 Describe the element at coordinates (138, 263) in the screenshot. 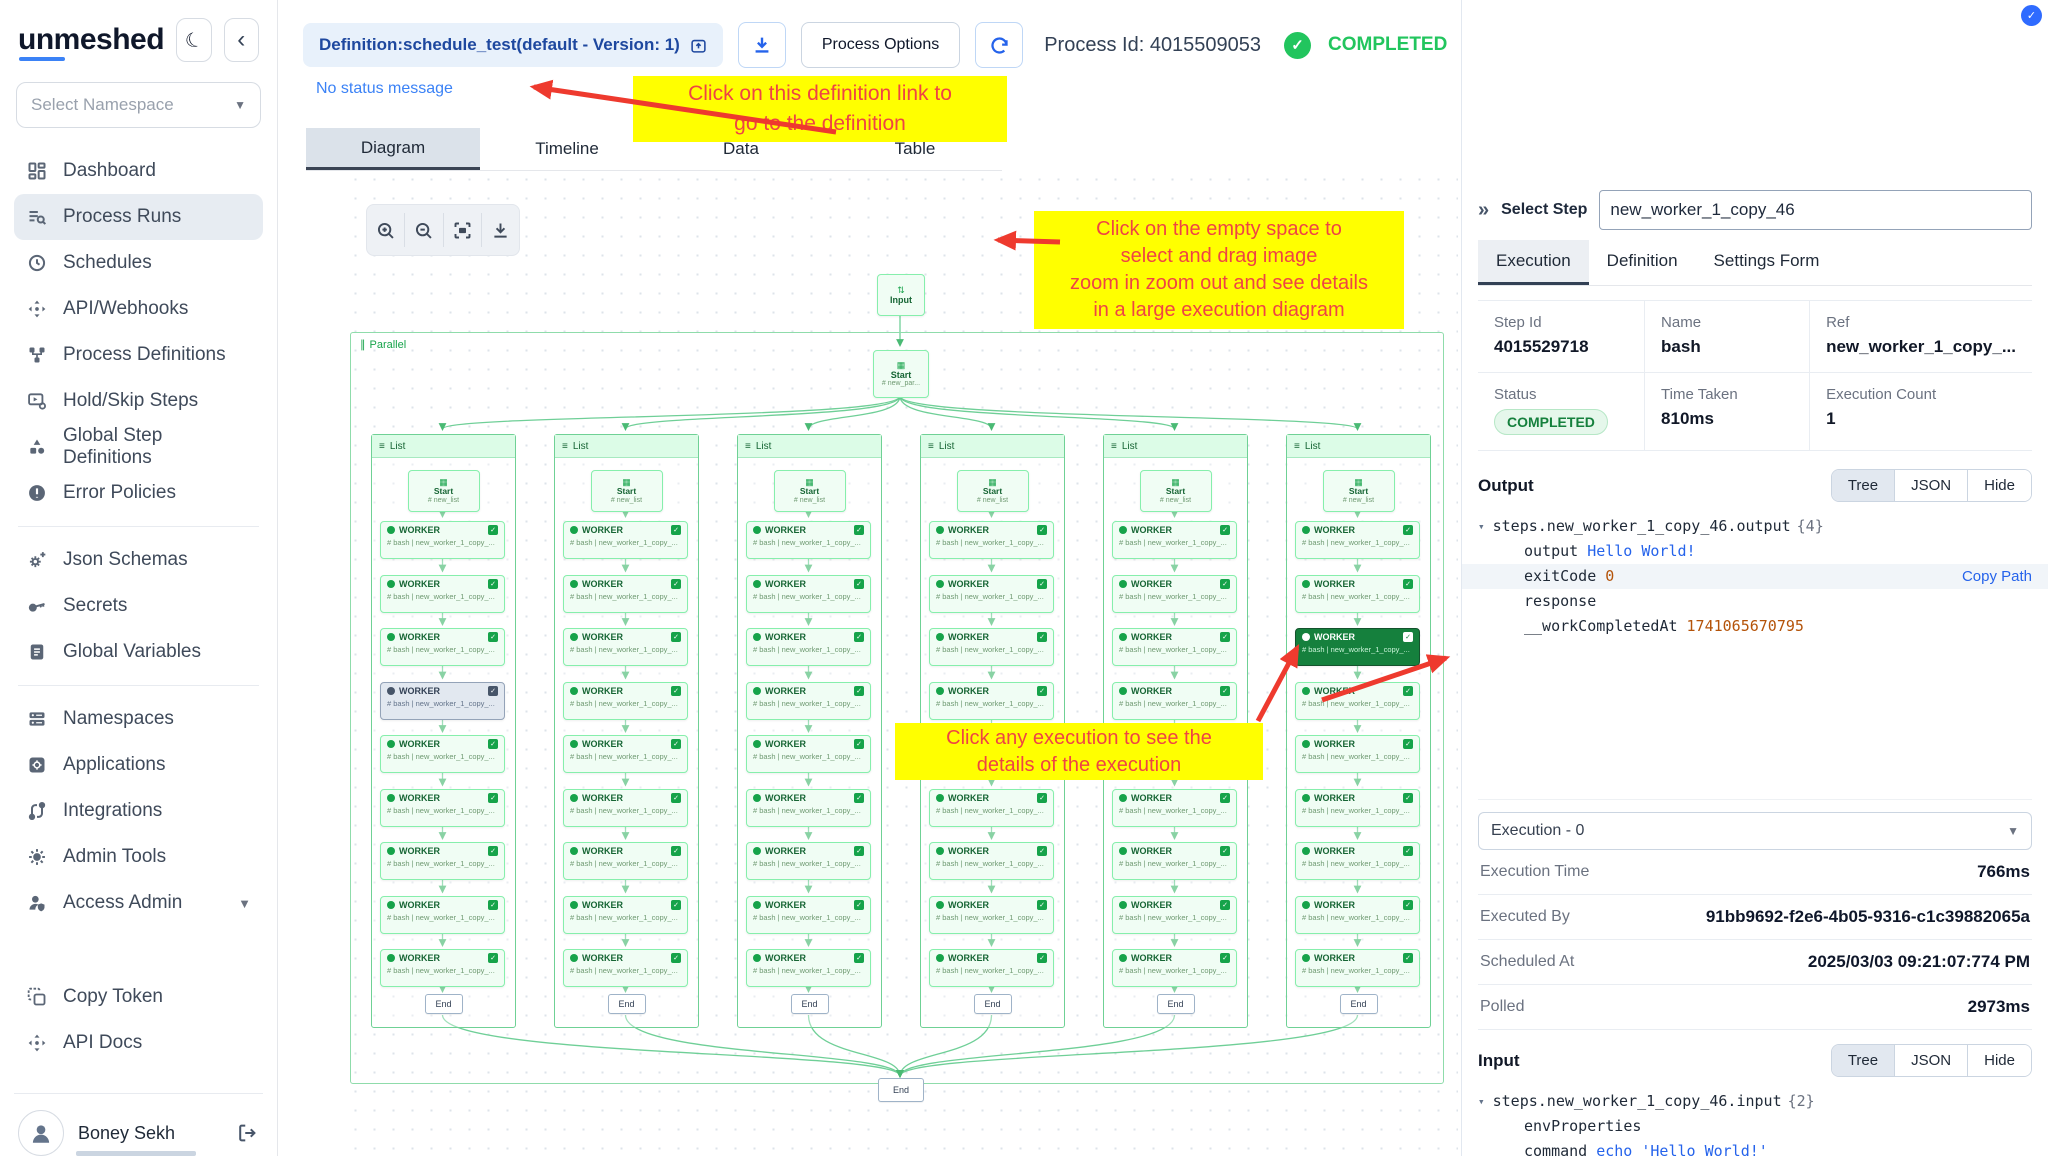

I see `sidebar-item-schedules: Schedules` at that location.